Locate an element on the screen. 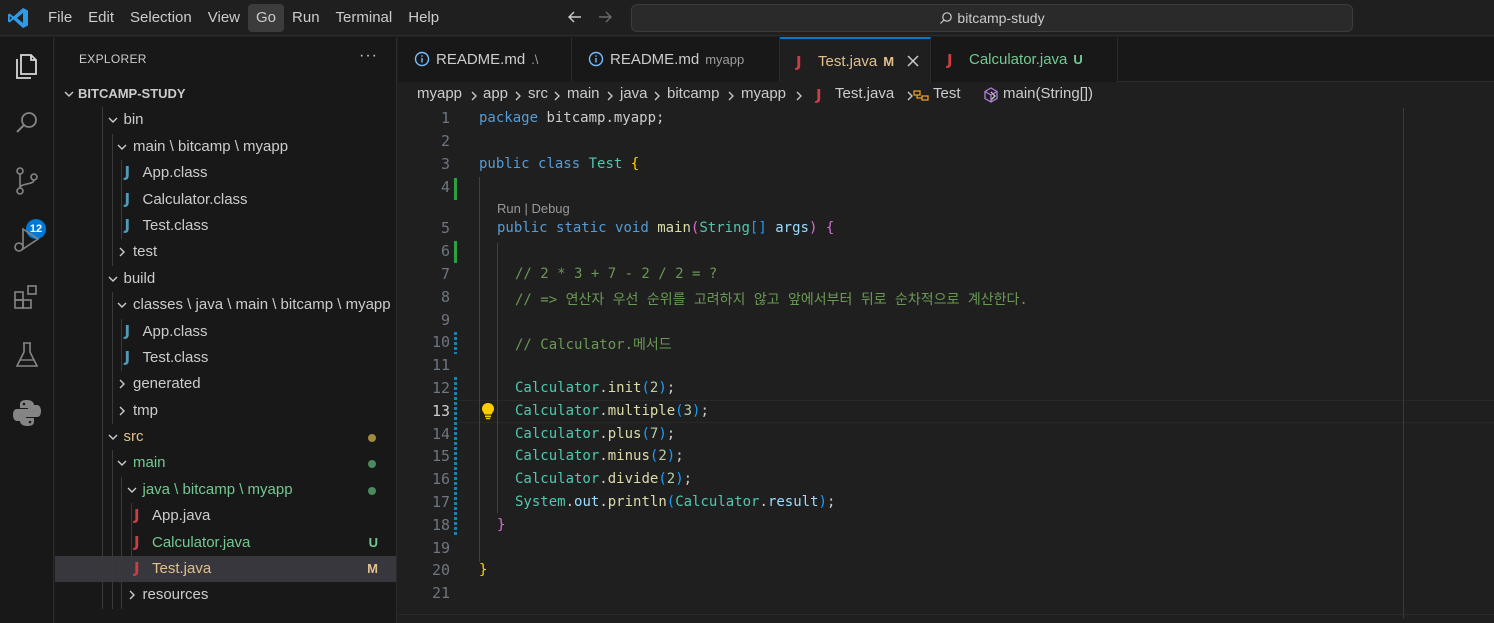 This screenshot has width=1494, height=623. tab-label: README.md .\ is located at coordinates (487, 59).